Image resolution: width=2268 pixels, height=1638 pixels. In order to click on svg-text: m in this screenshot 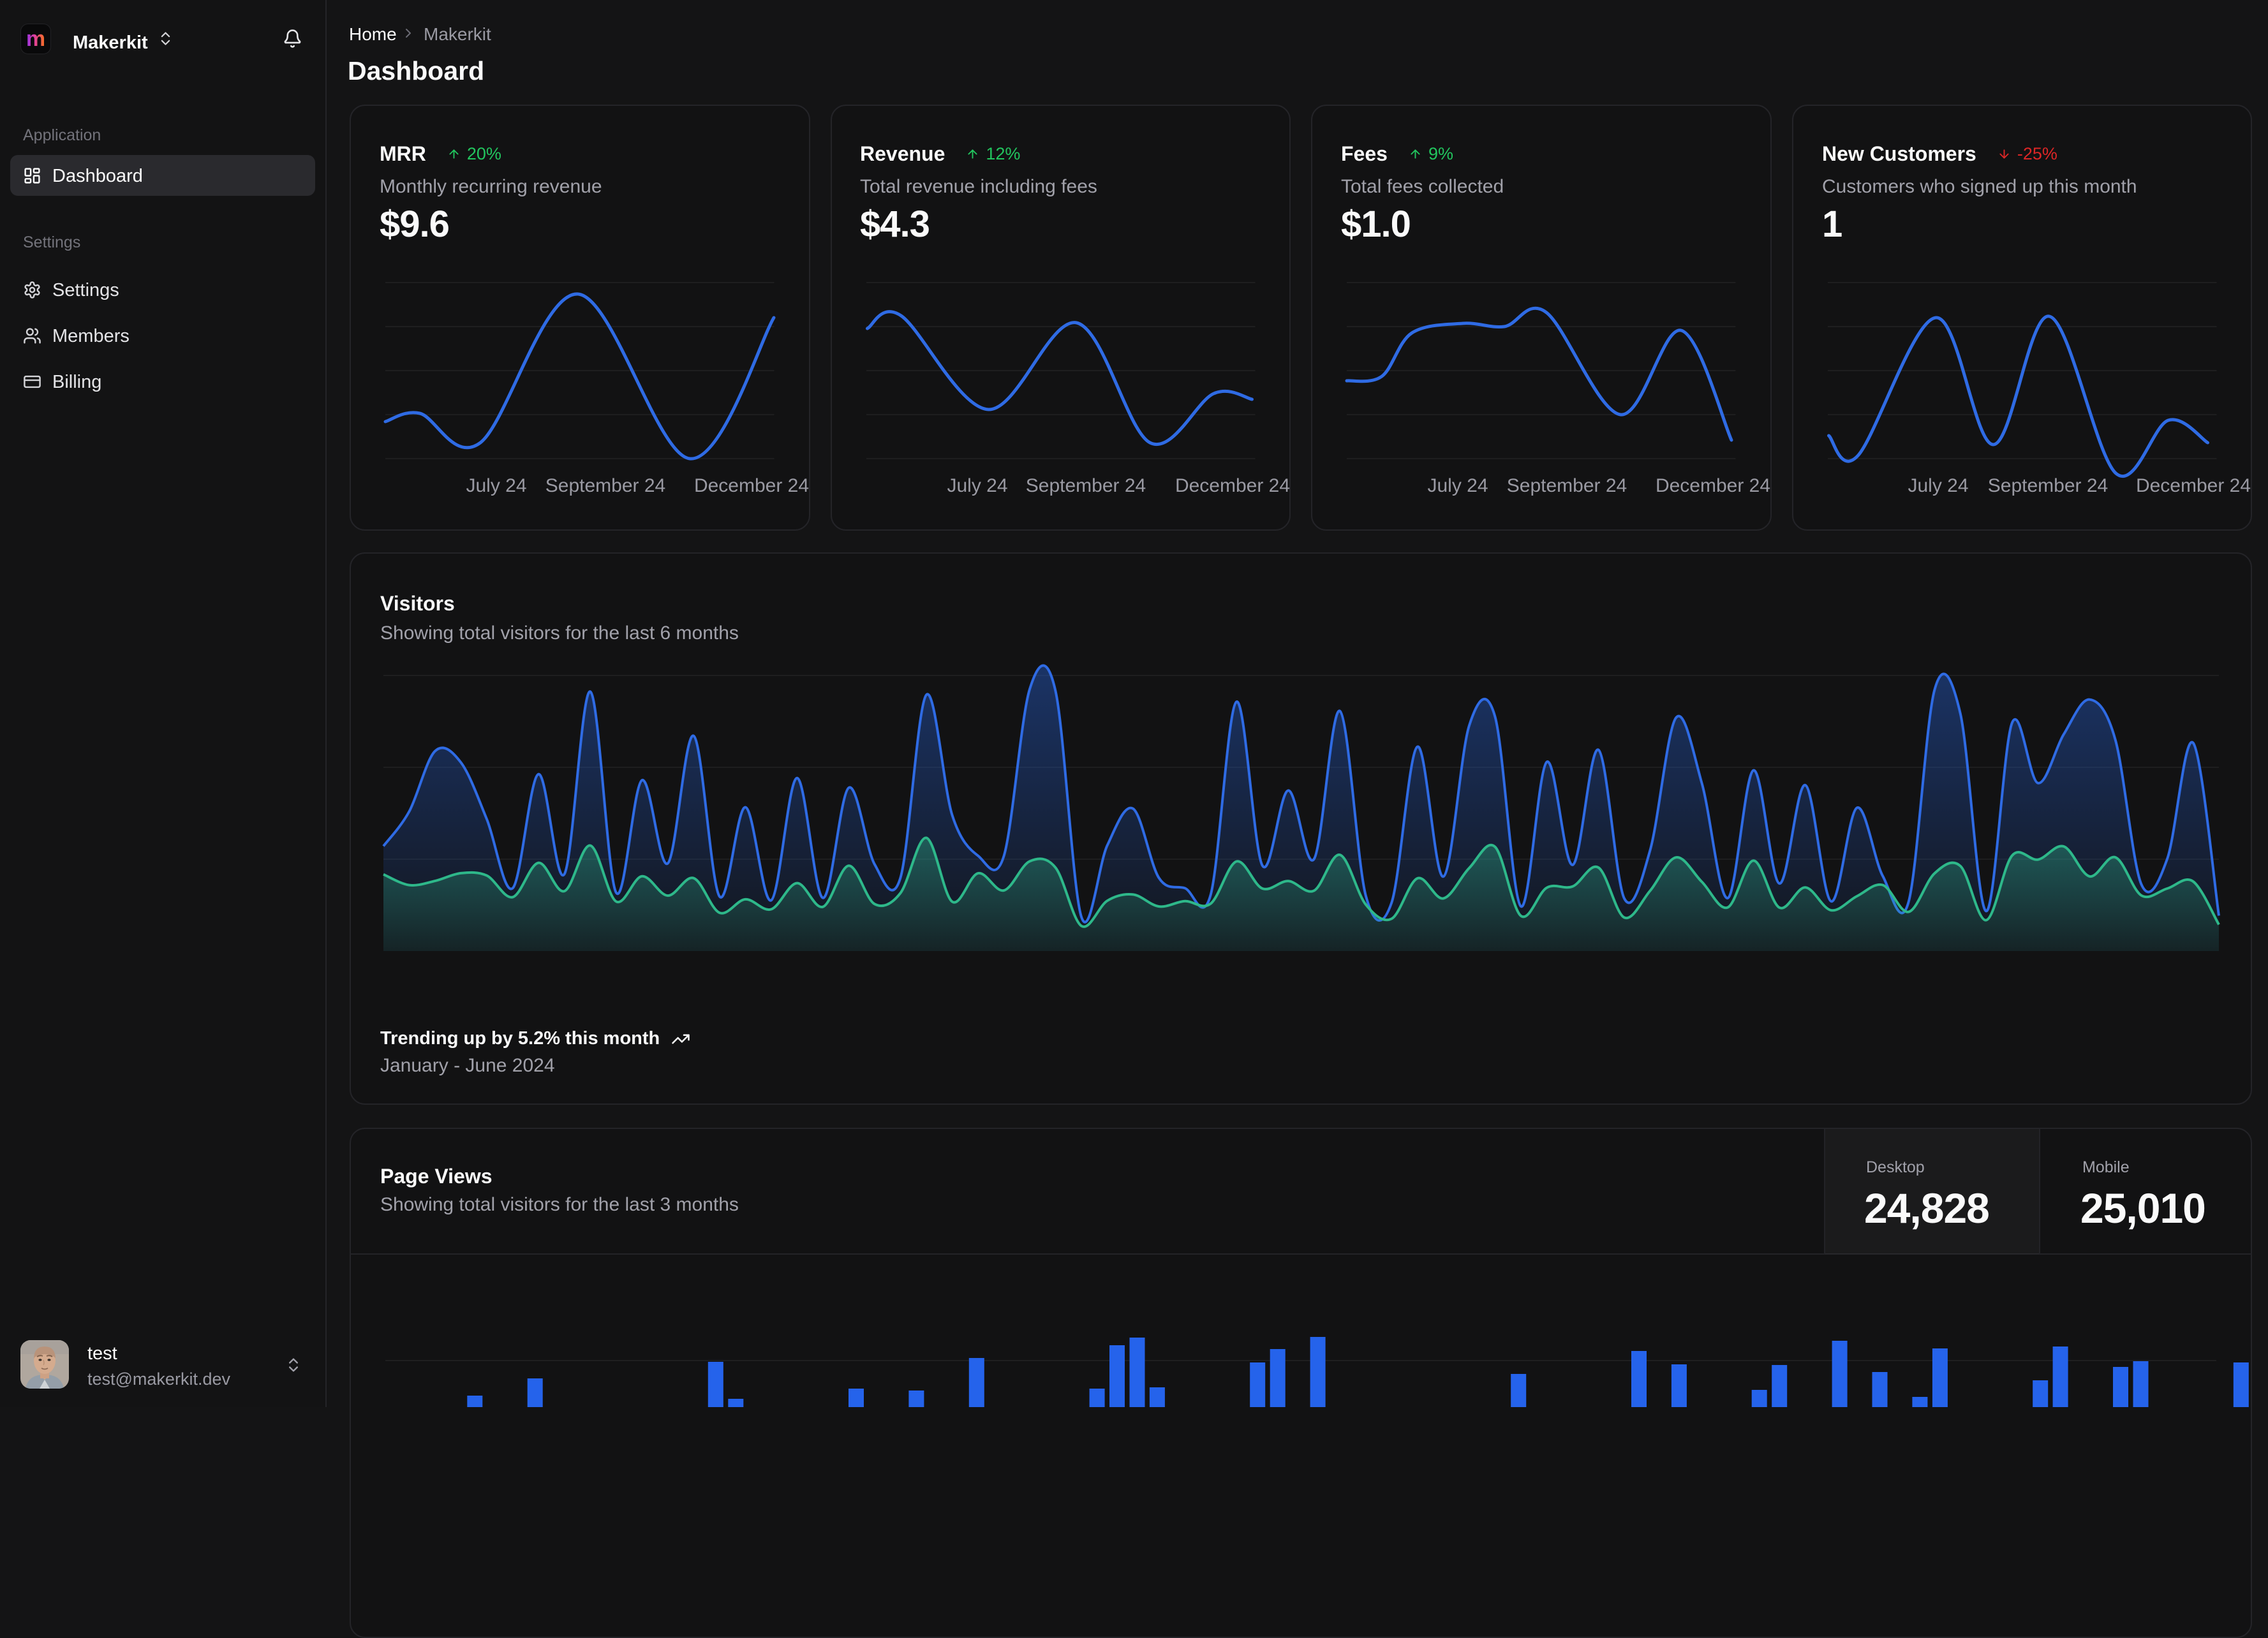, I will do `click(35, 39)`.